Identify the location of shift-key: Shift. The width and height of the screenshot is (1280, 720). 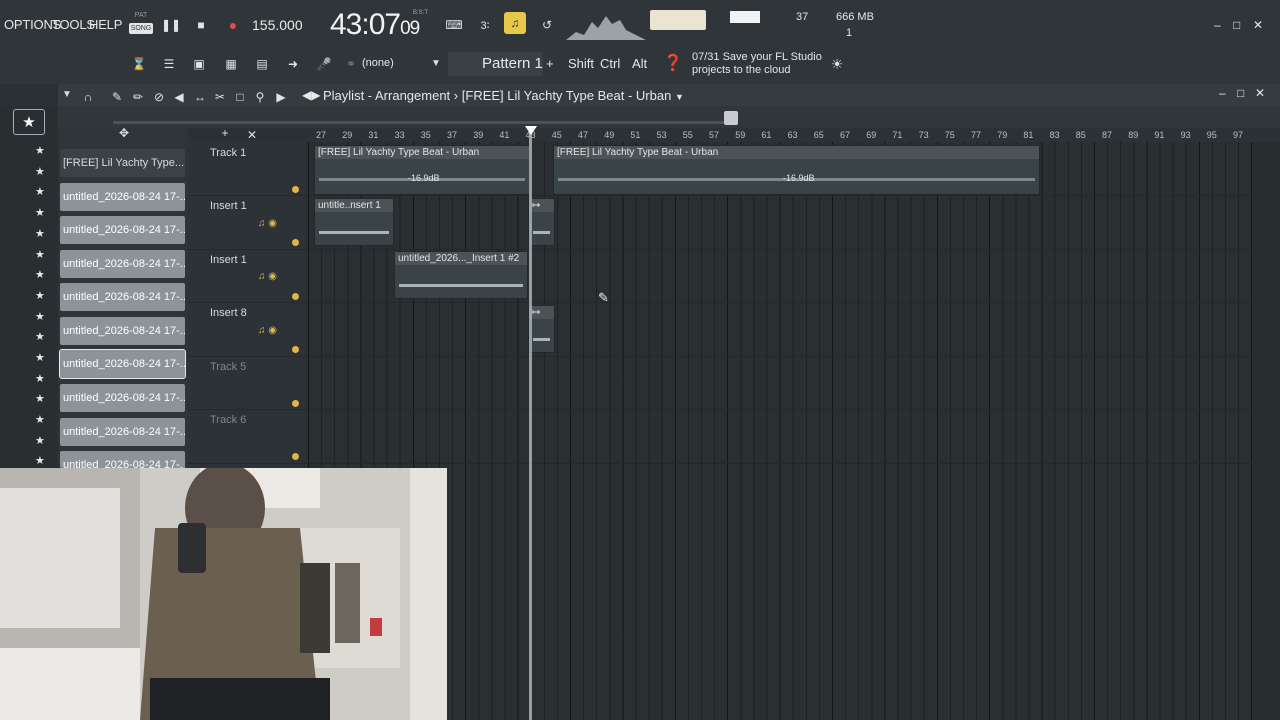
(581, 63).